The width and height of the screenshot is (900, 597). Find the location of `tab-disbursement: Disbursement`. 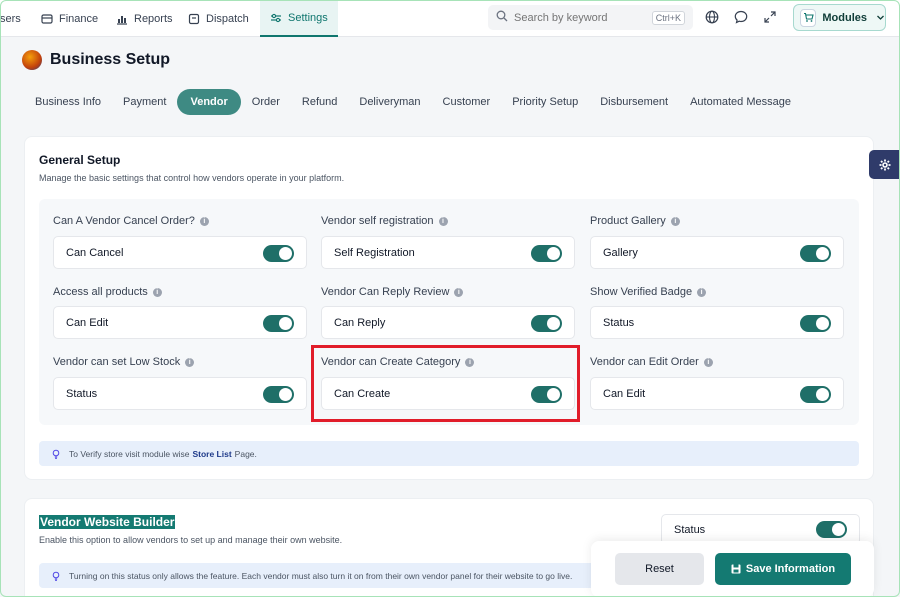

tab-disbursement: Disbursement is located at coordinates (634, 102).